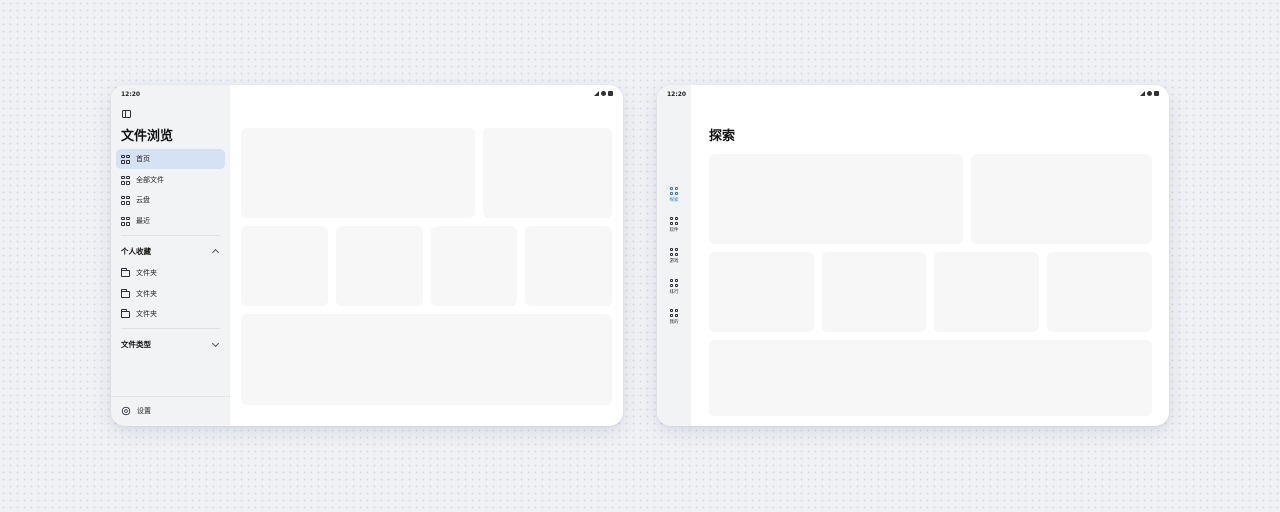 Image resolution: width=1280 pixels, height=512 pixels. I want to click on rail-item-label: 我的, so click(674, 322).